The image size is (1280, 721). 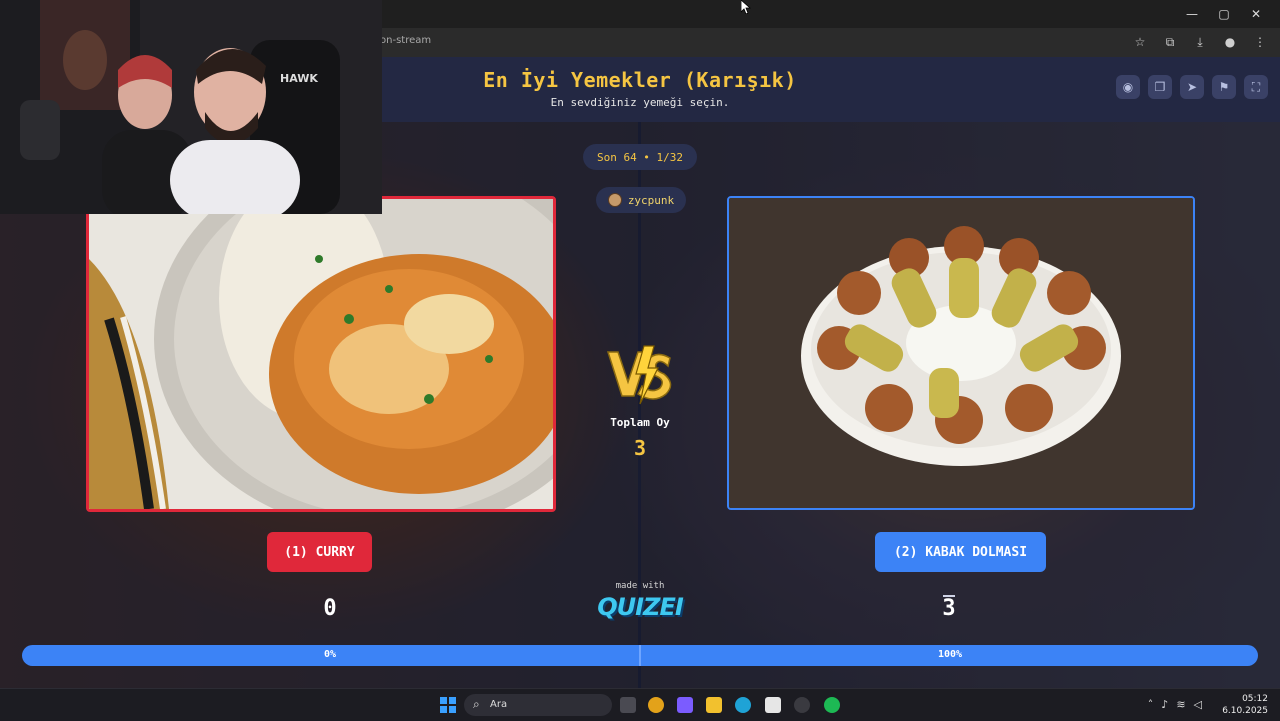 I want to click on header-actions: ◉ ❐ ➤ ⚑ ⛶, so click(x=1192, y=87).